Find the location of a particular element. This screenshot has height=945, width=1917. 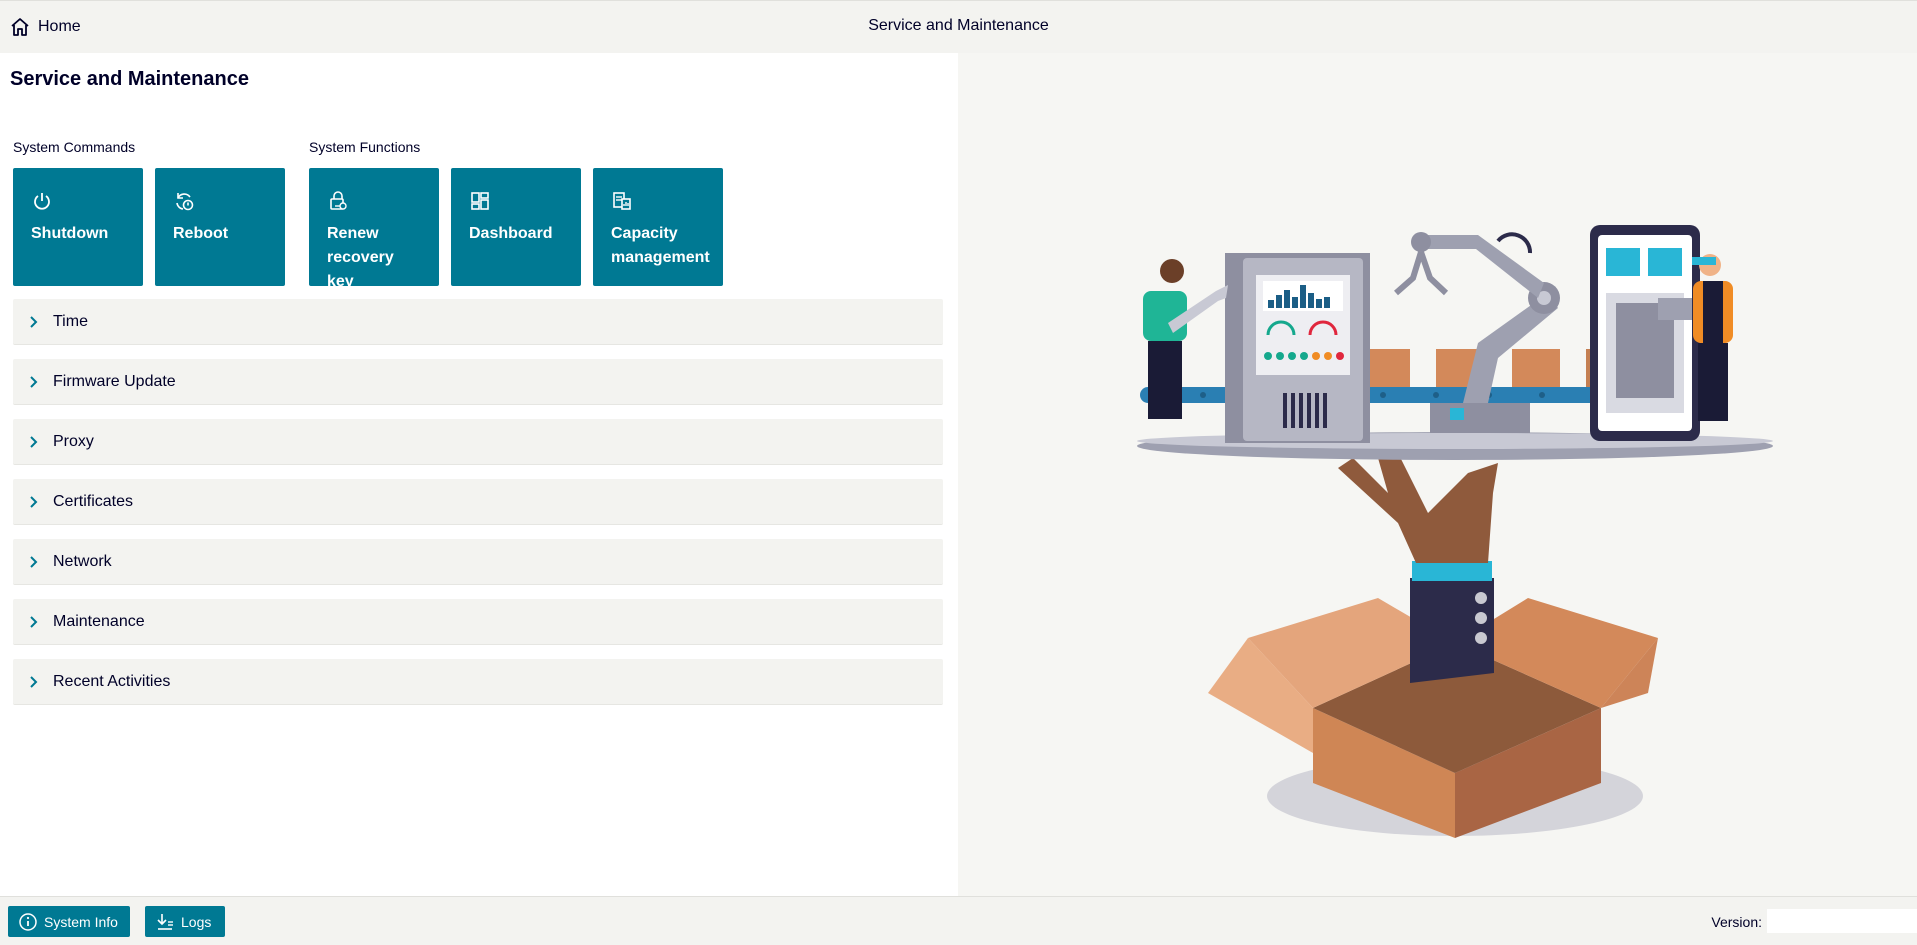

section-label: Firmware Update is located at coordinates (114, 381).